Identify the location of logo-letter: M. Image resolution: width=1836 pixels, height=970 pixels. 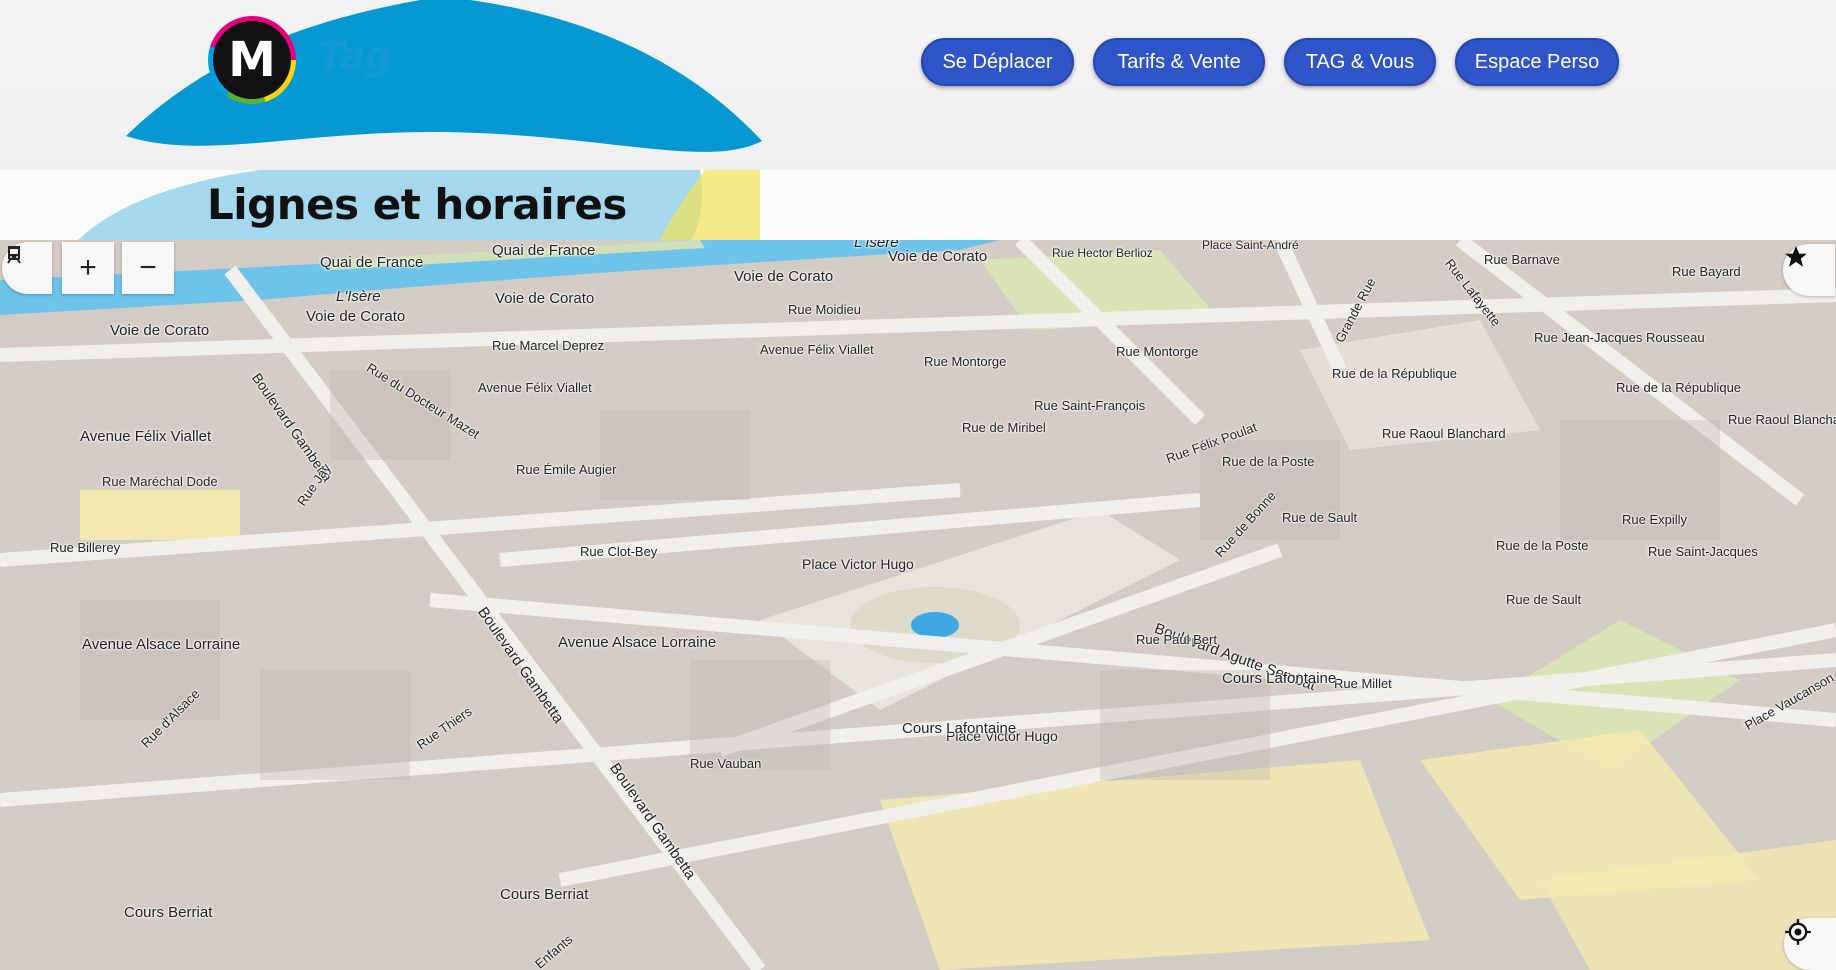
(252, 60).